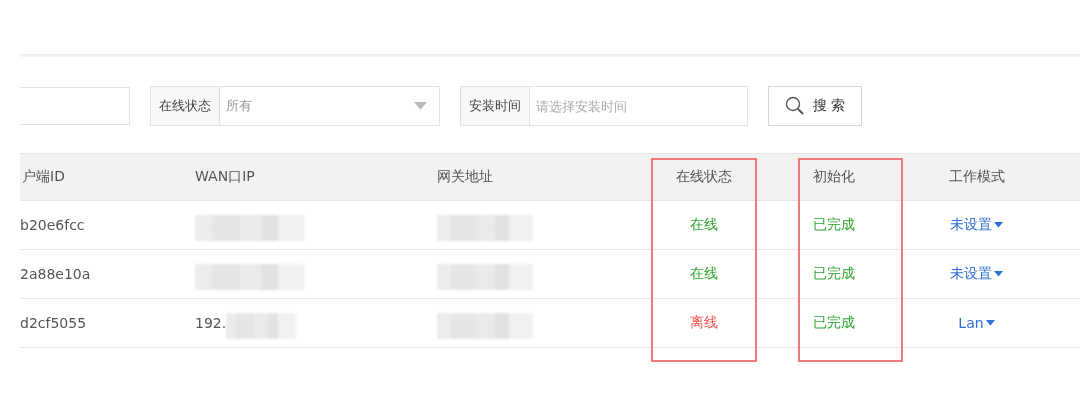 The image size is (1080, 420). What do you see at coordinates (815, 106) in the screenshot?
I see `search-button: 搜 索` at bounding box center [815, 106].